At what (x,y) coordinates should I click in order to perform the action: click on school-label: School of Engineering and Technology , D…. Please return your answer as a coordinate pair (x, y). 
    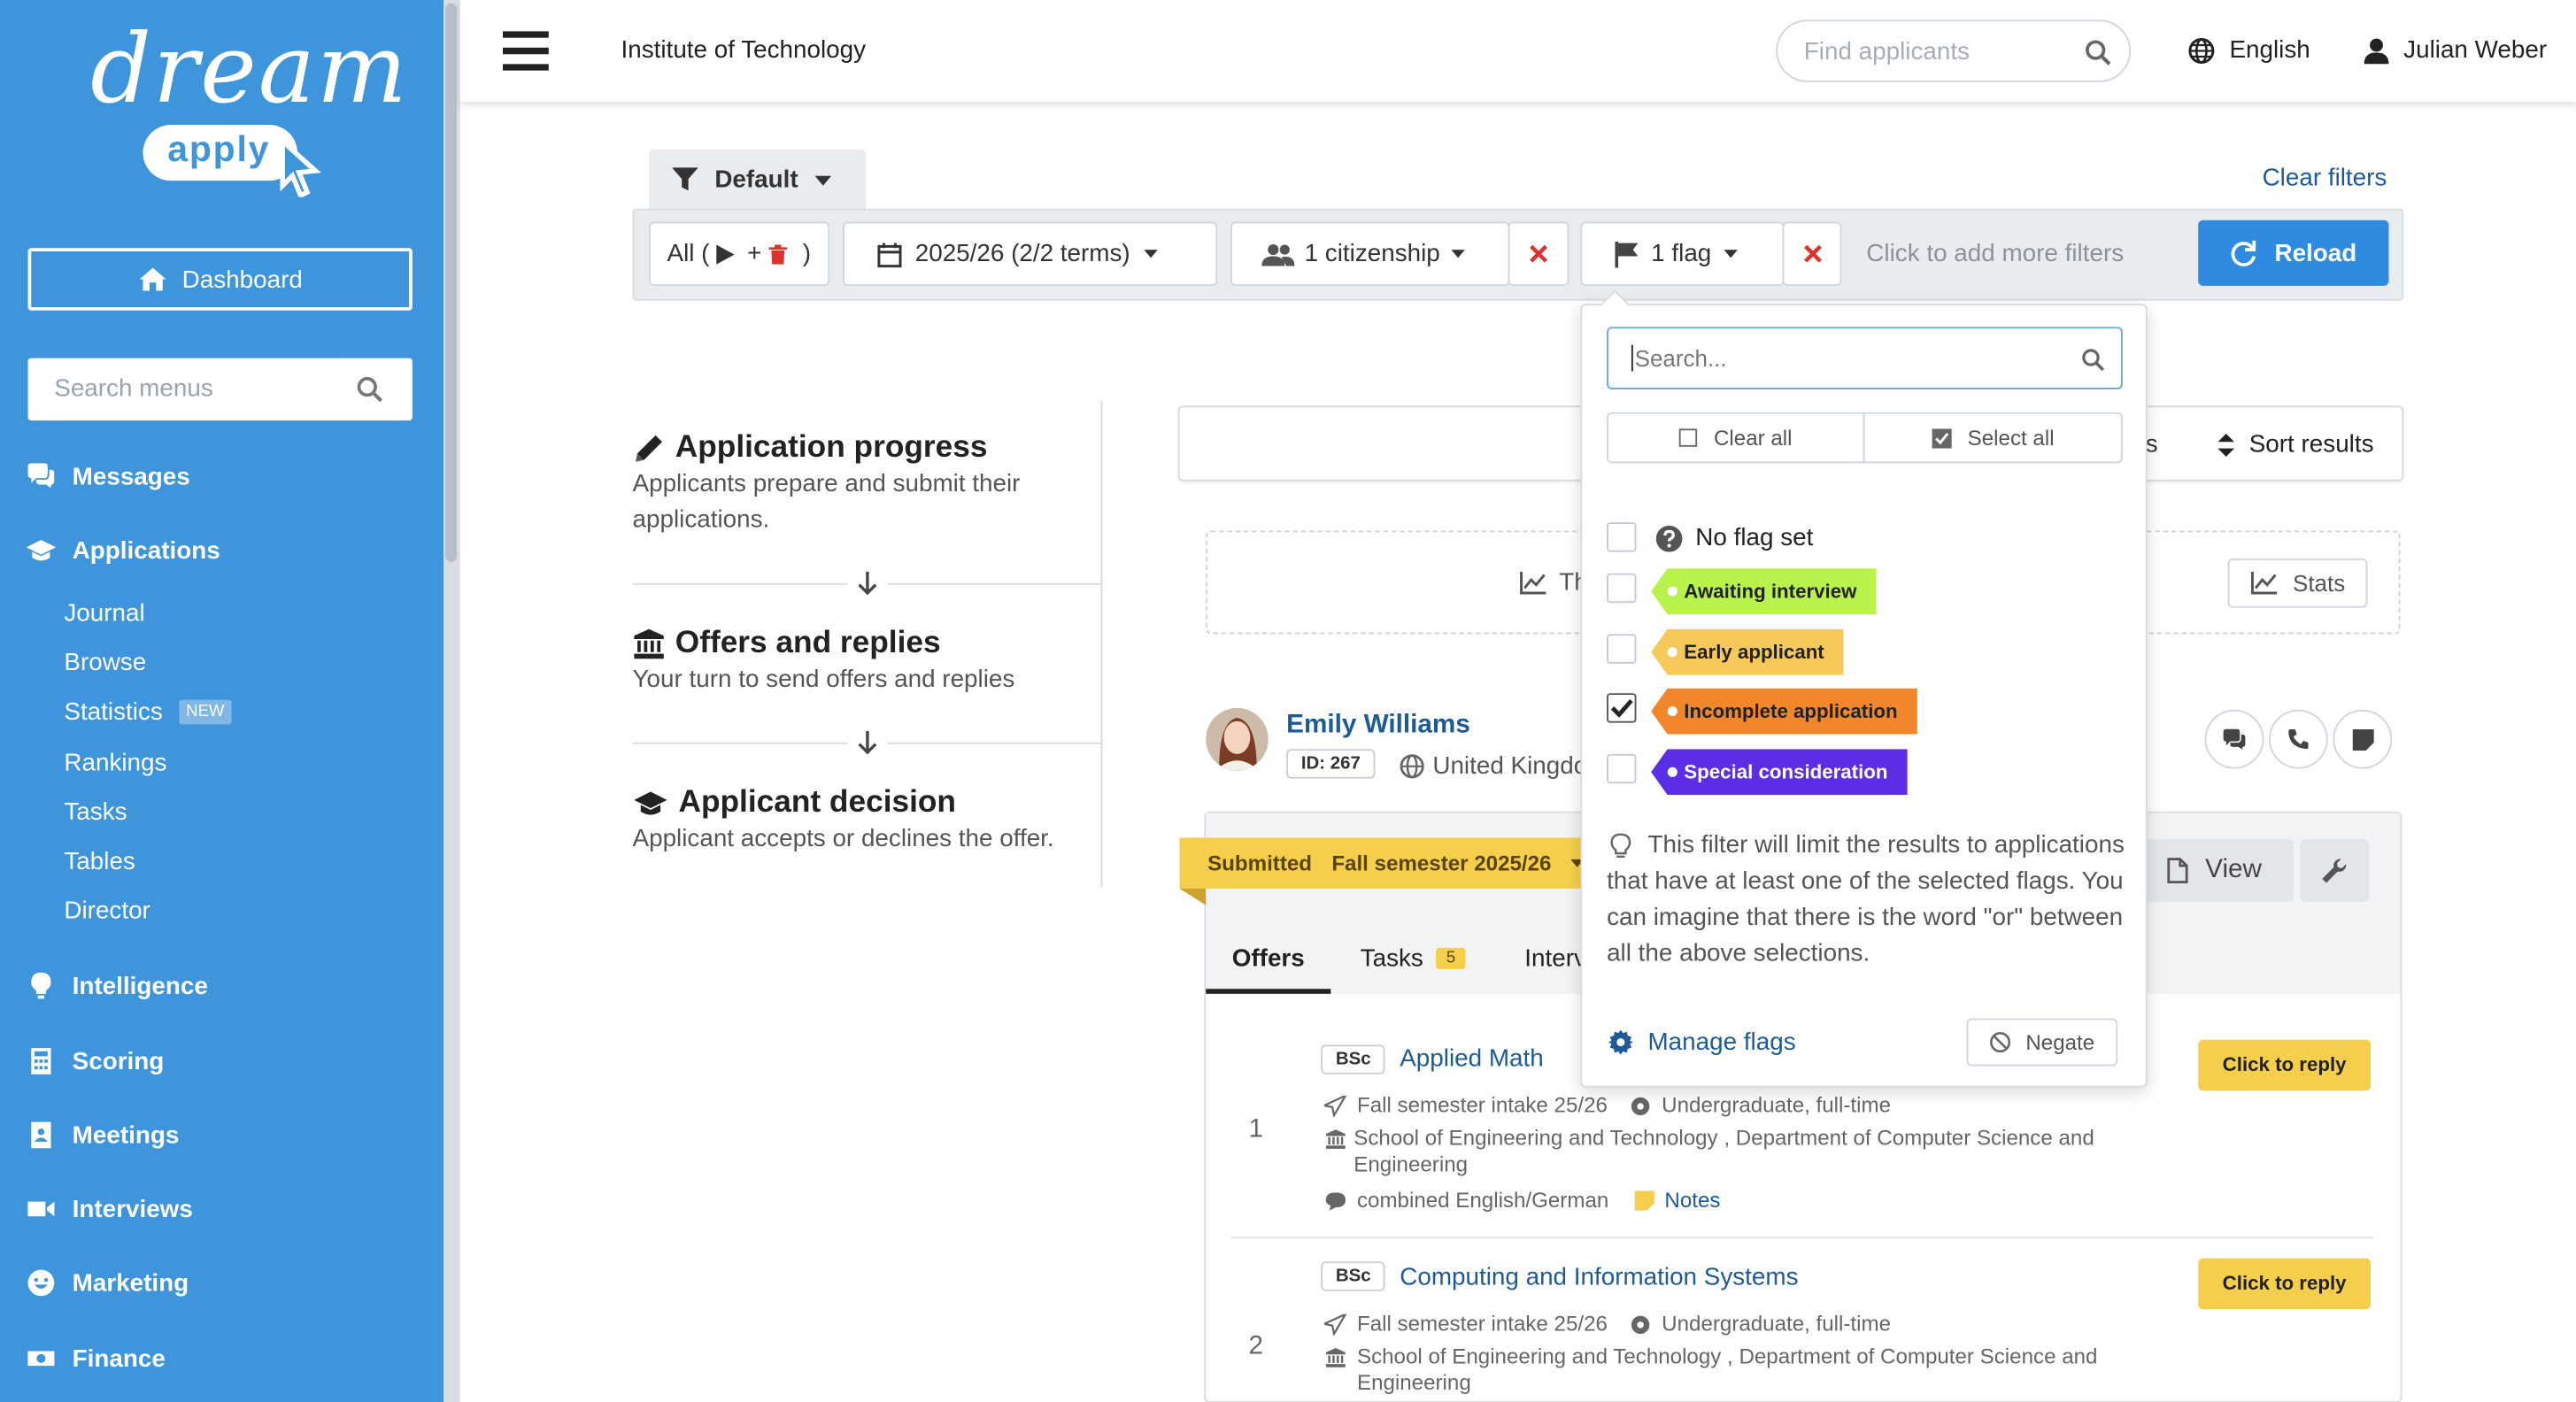
    Looking at the image, I should click on (1724, 1150).